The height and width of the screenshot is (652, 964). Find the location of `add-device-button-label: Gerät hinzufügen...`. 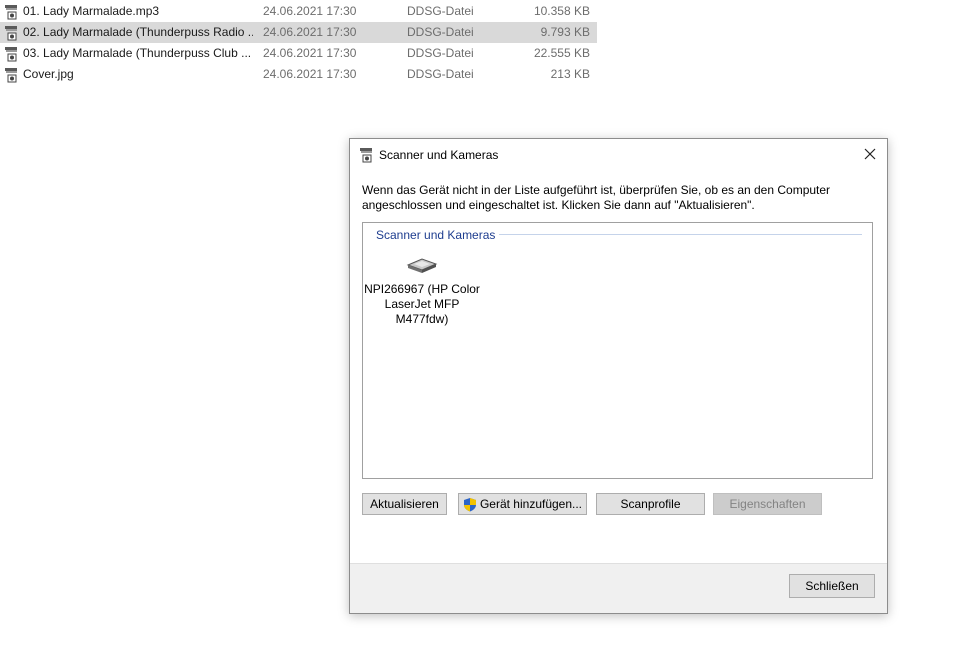

add-device-button-label: Gerät hinzufügen... is located at coordinates (531, 504).